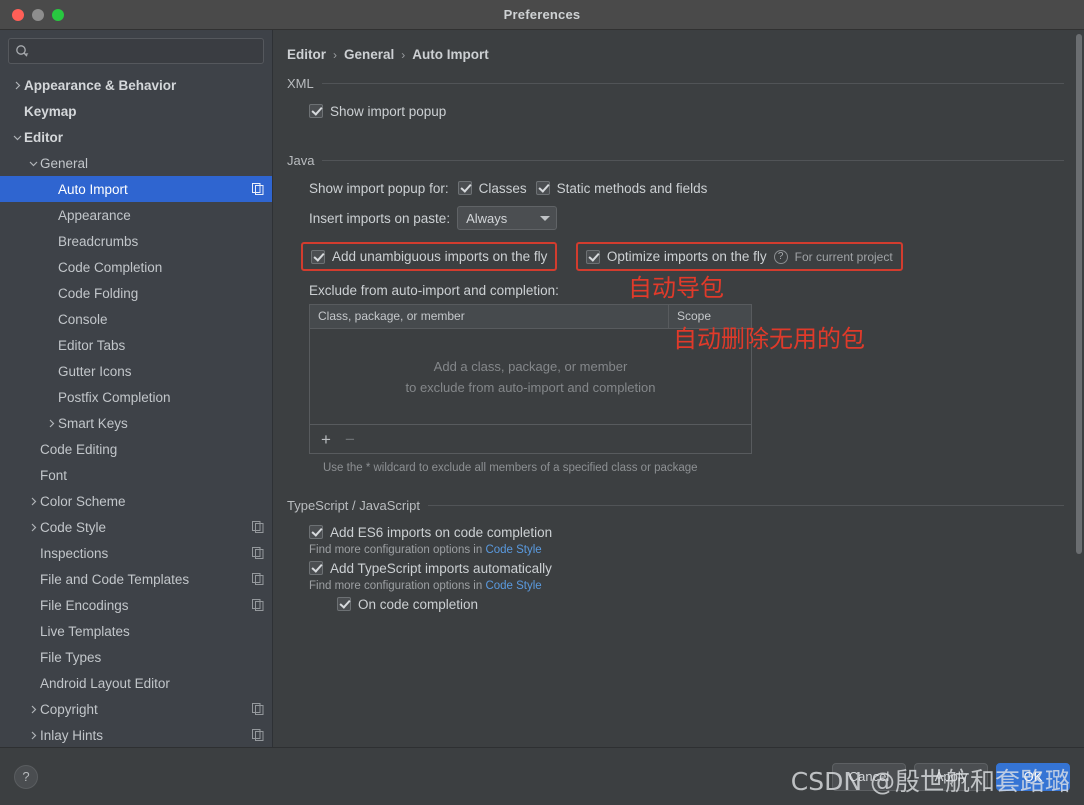  Describe the element at coordinates (441, 568) in the screenshot. I see `label-add-typescript-imports: Add TypeScript imports automatically` at that location.